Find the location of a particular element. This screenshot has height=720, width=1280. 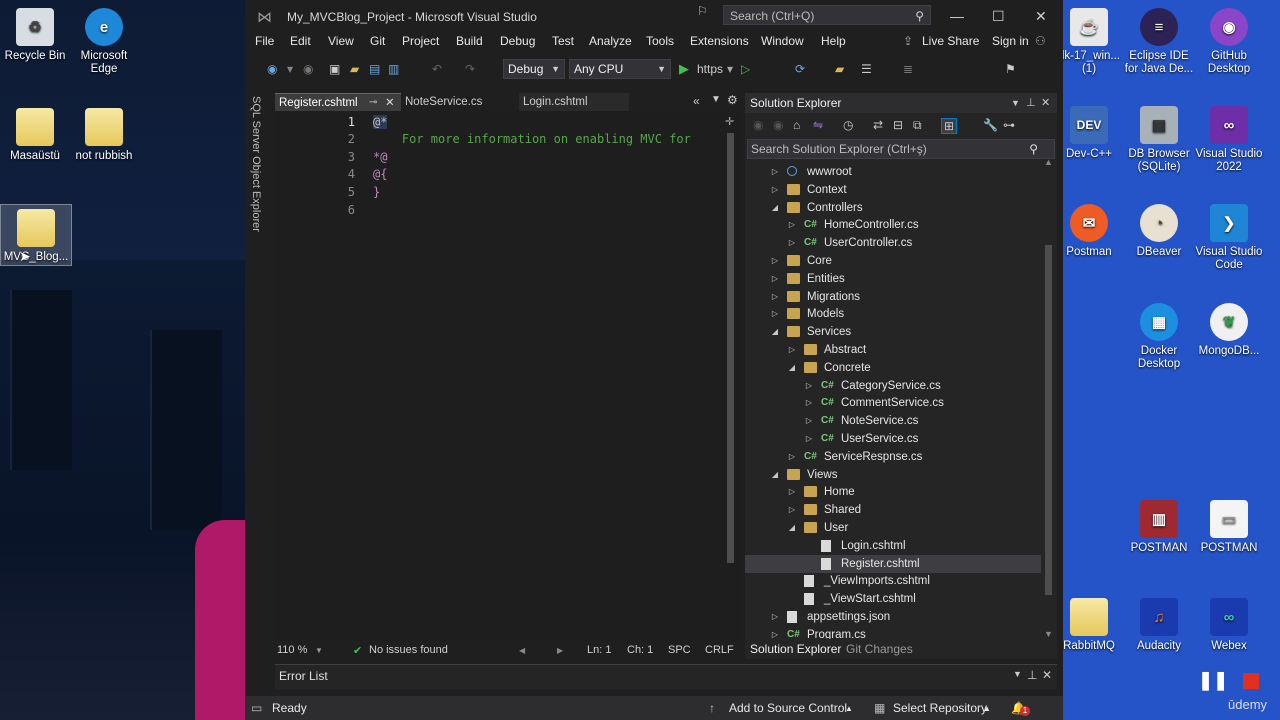

solution-configs-icon: ▣ is located at coordinates (334, 69).